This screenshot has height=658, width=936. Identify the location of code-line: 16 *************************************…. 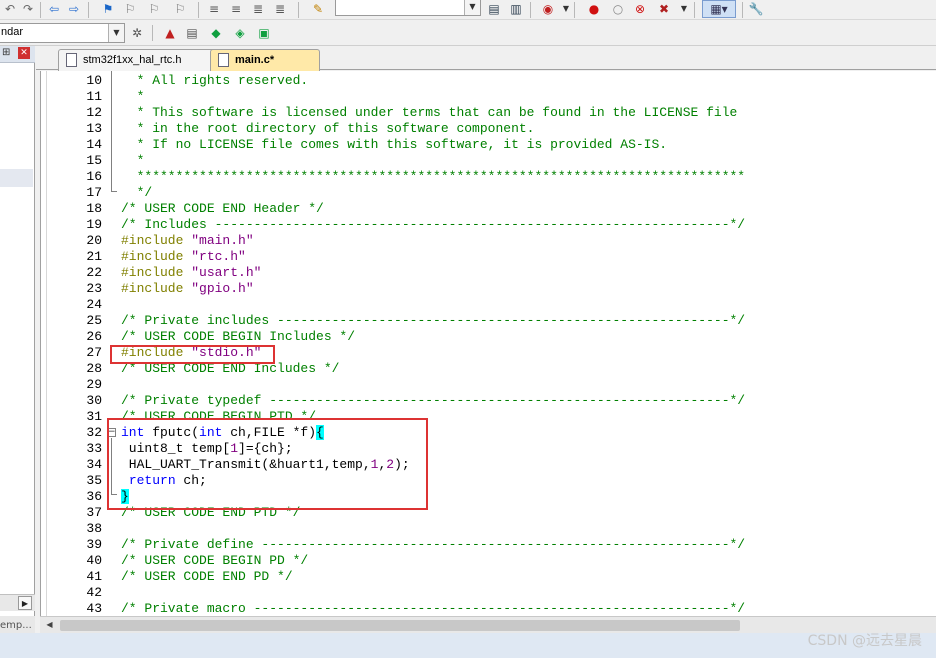
(488, 177).